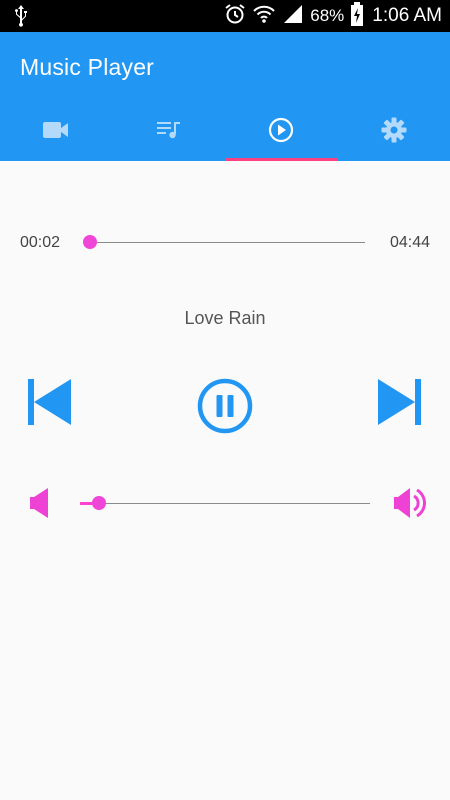 This screenshot has width=450, height=800. I want to click on settings-gear-icon, so click(394, 132).